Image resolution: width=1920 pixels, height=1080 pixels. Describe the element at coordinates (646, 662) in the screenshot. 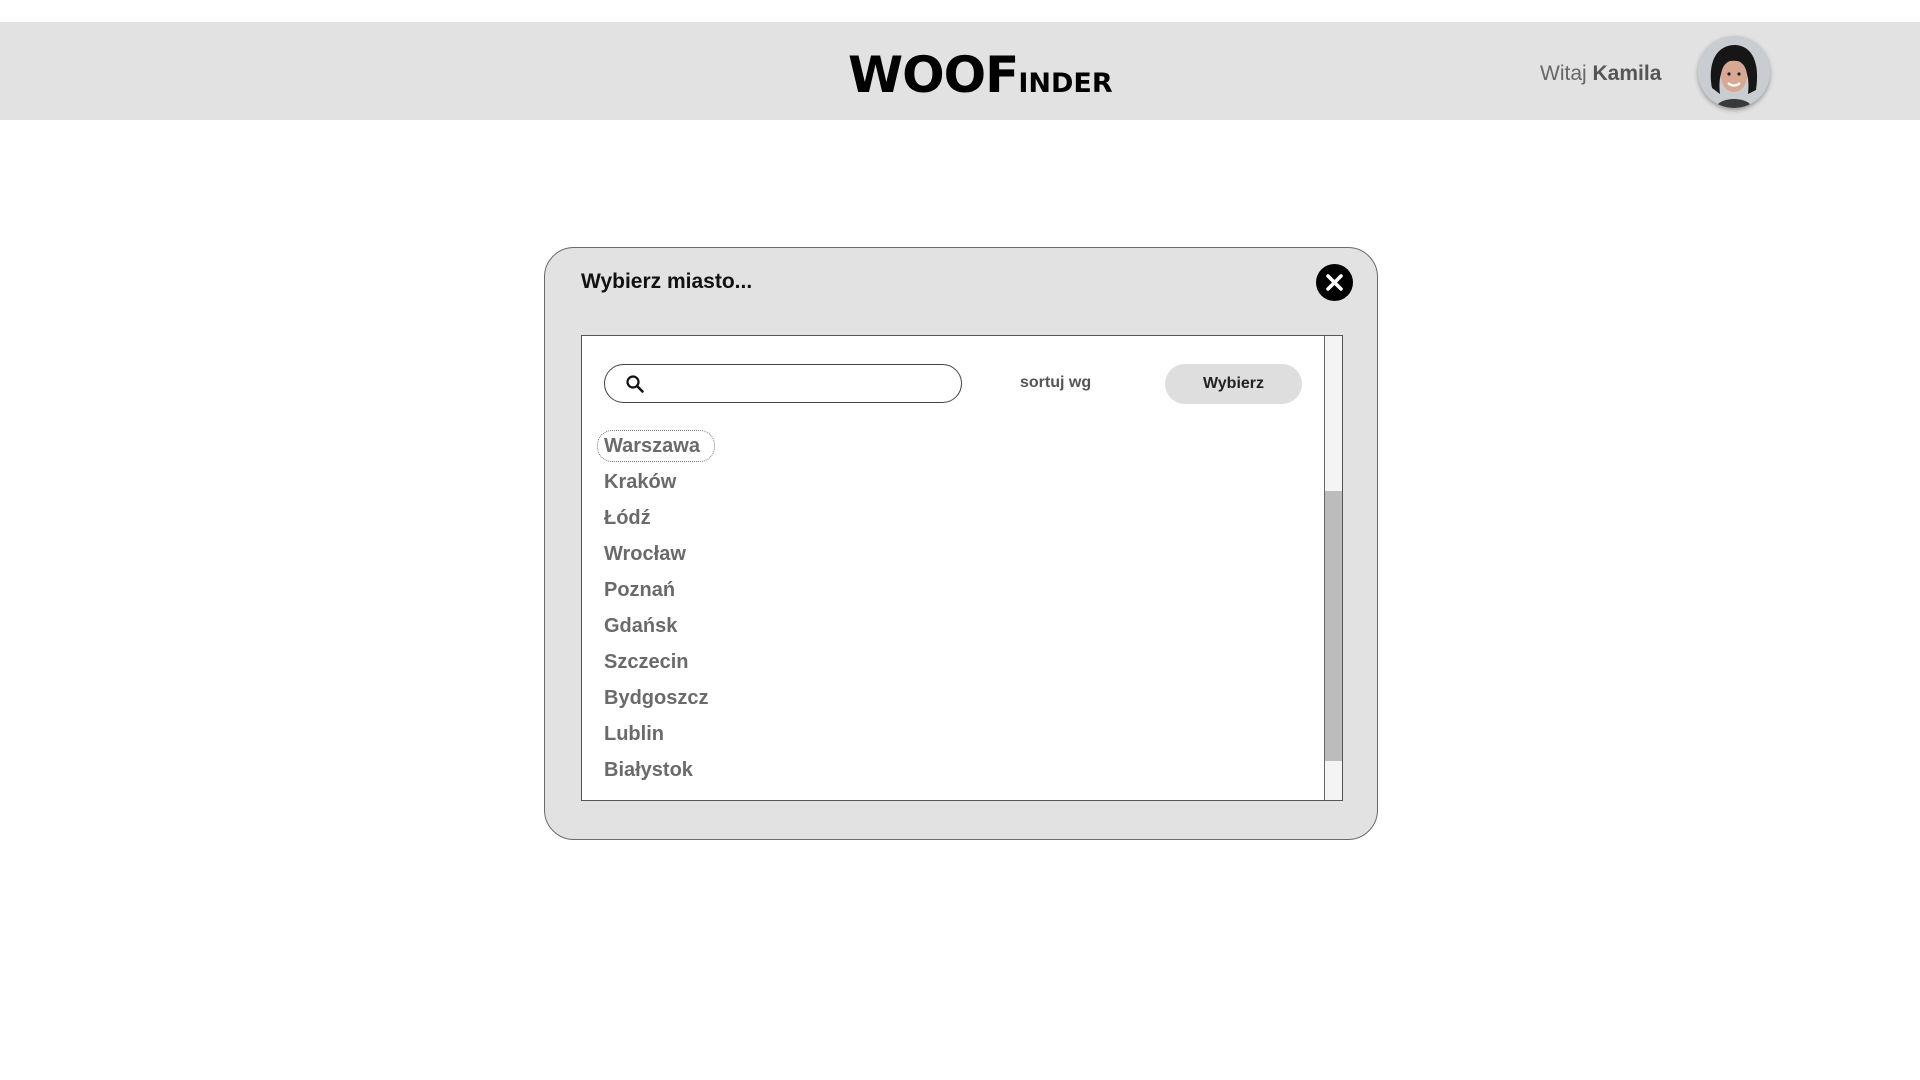

I see `city-label: Szczecin` at that location.